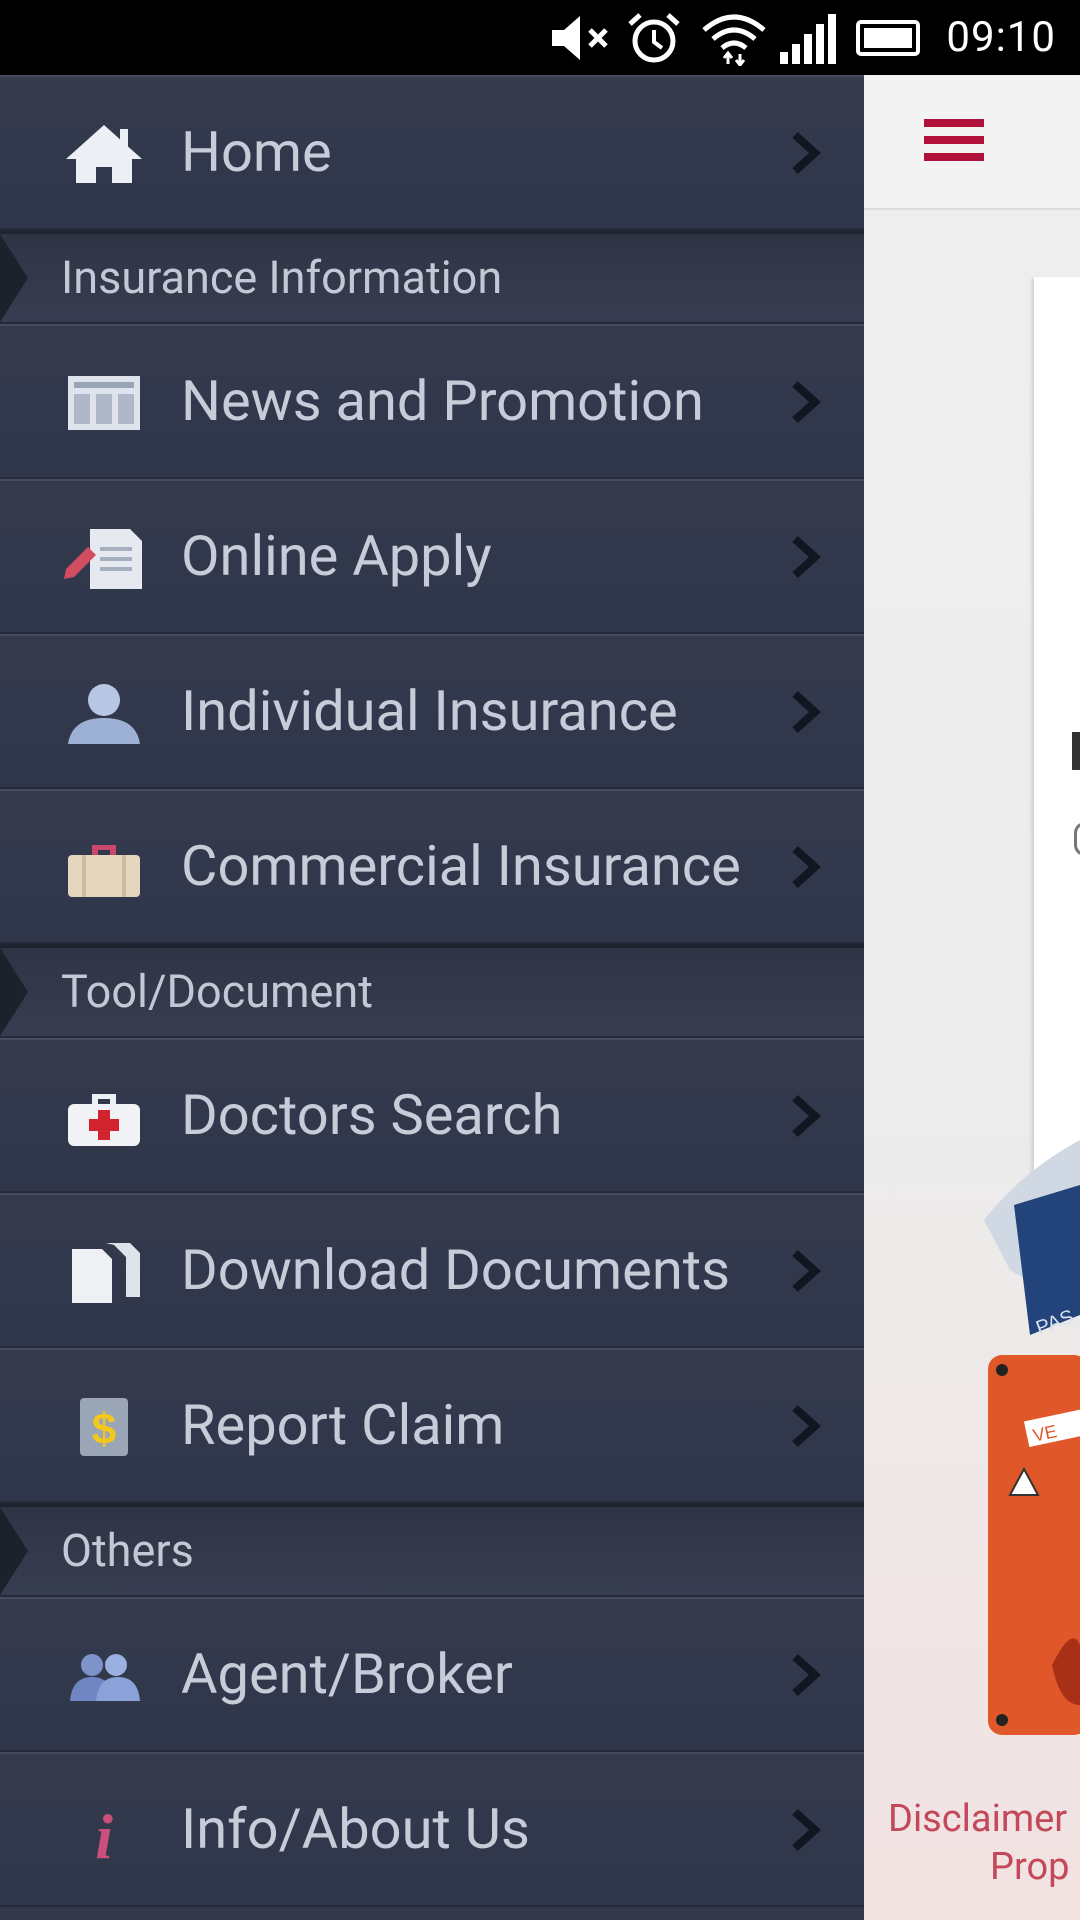 The image size is (1080, 1920). What do you see at coordinates (1030, 1867) in the screenshot?
I see `disclaimer-line-2: Prop` at bounding box center [1030, 1867].